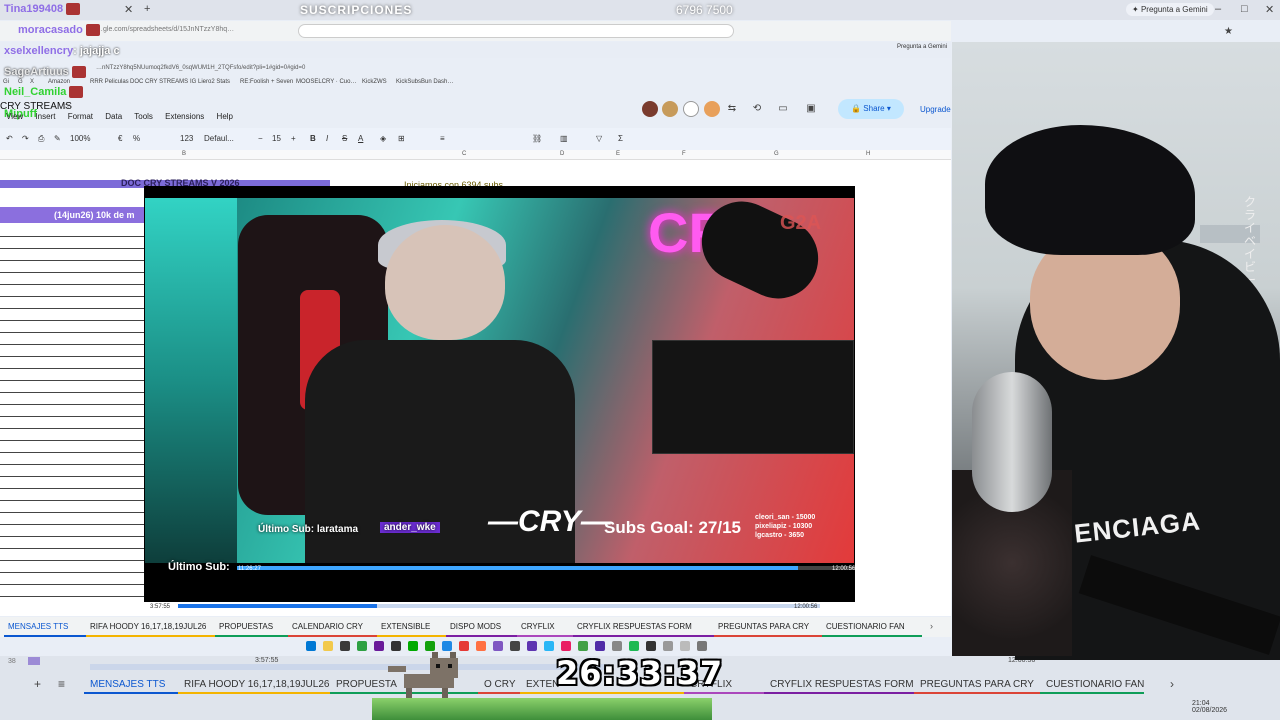 The width and height of the screenshot is (1280, 720). Describe the element at coordinates (127, 684) in the screenshot. I see `bottom-sheet-tab: MENSAJES TTS` at that location.